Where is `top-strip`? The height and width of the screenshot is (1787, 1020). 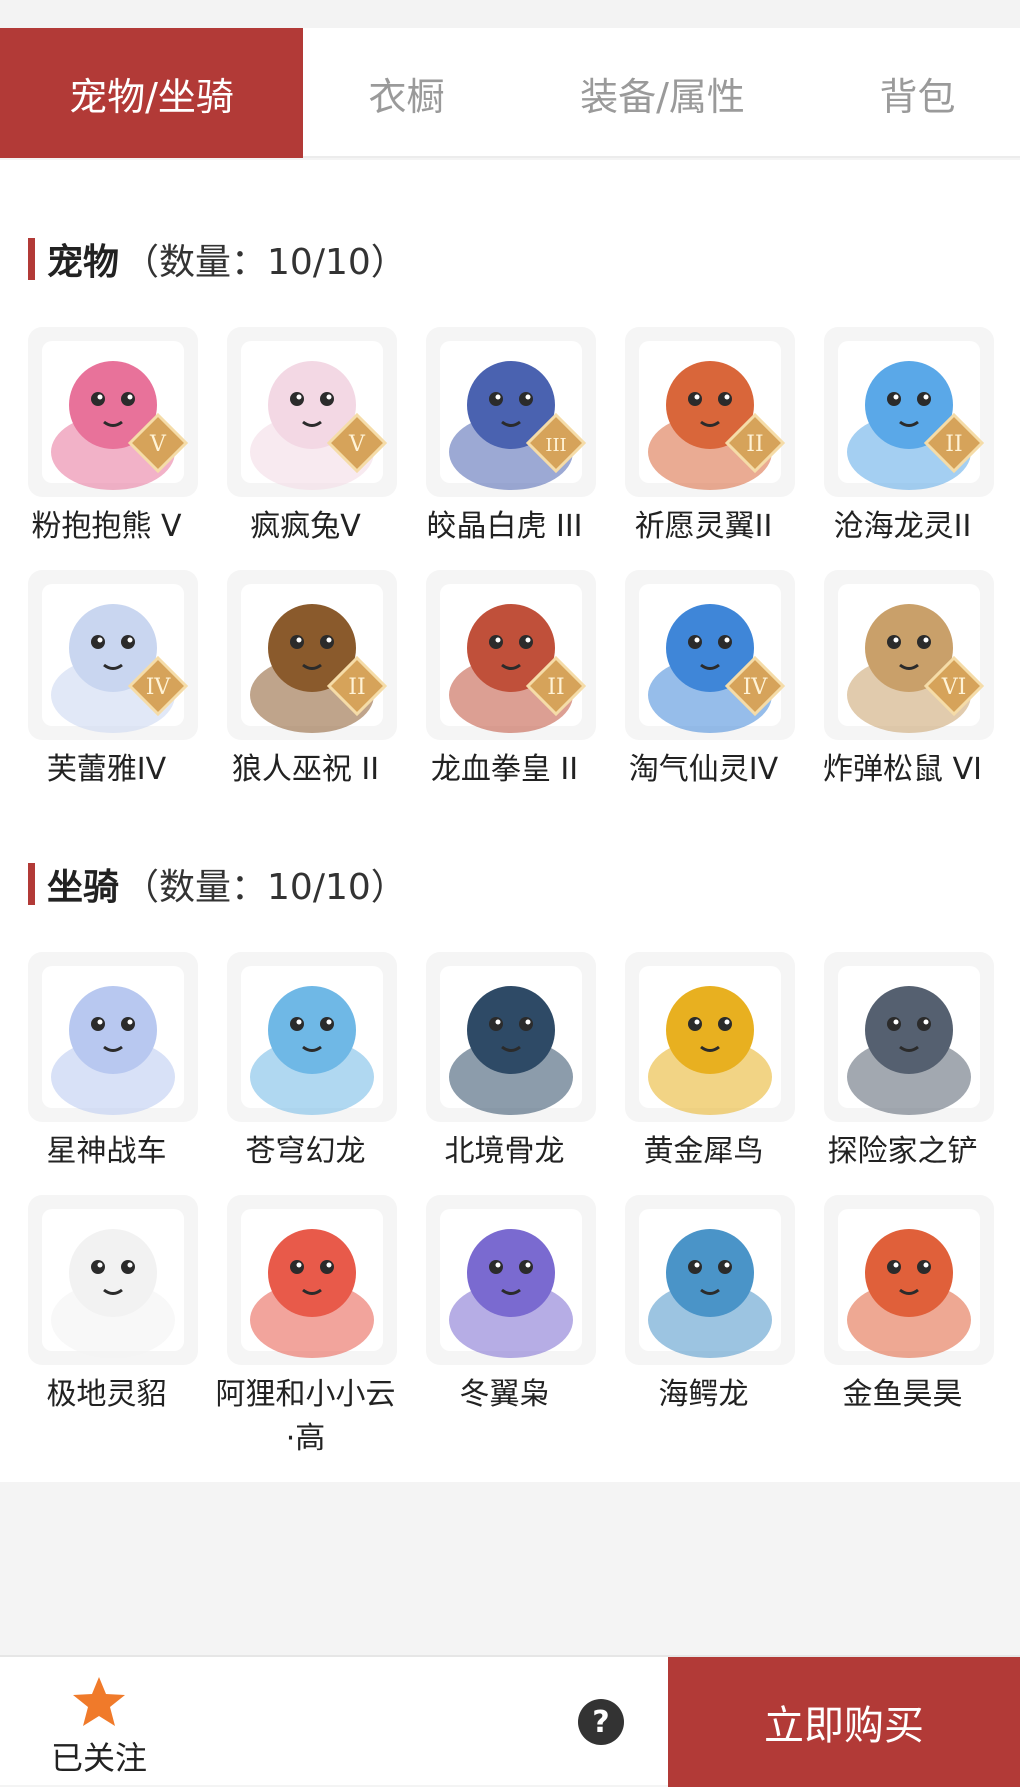
top-strip is located at coordinates (510, 14).